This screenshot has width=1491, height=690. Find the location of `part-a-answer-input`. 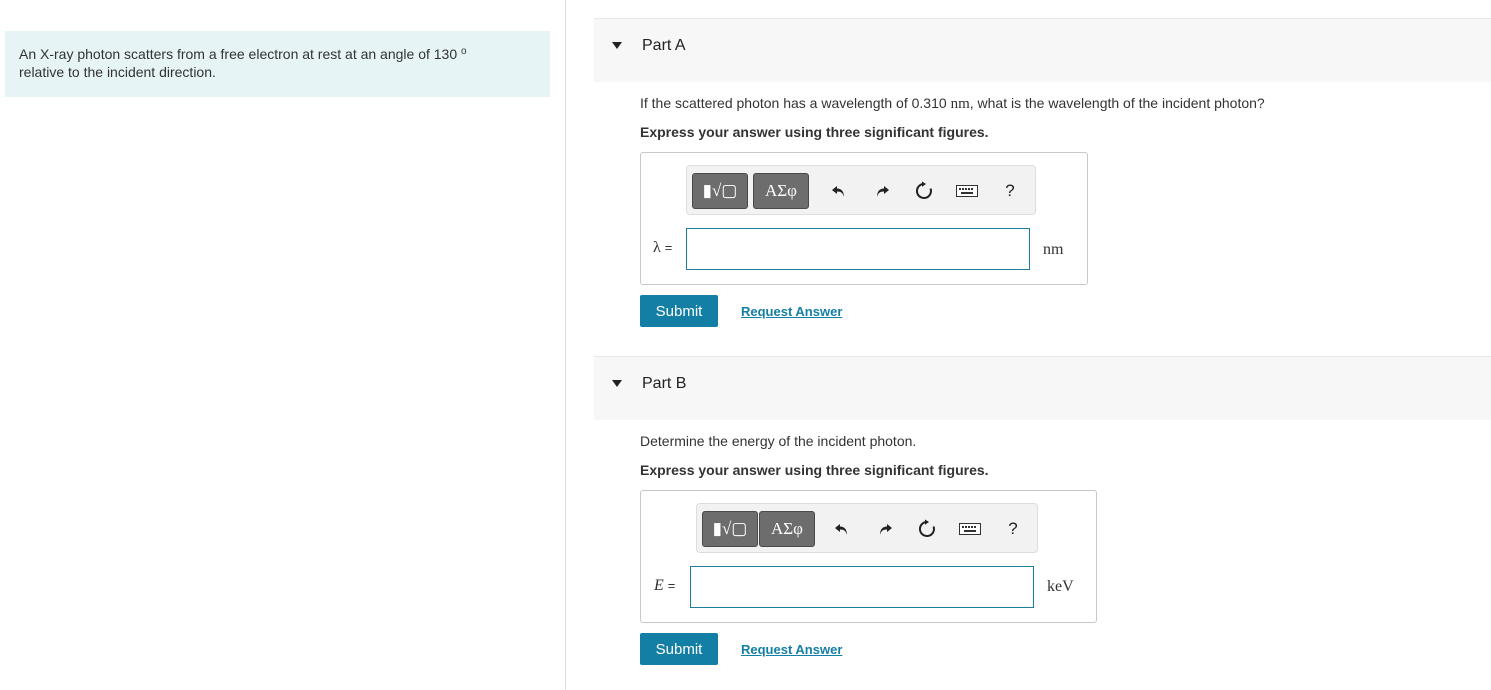

part-a-answer-input is located at coordinates (858, 249).